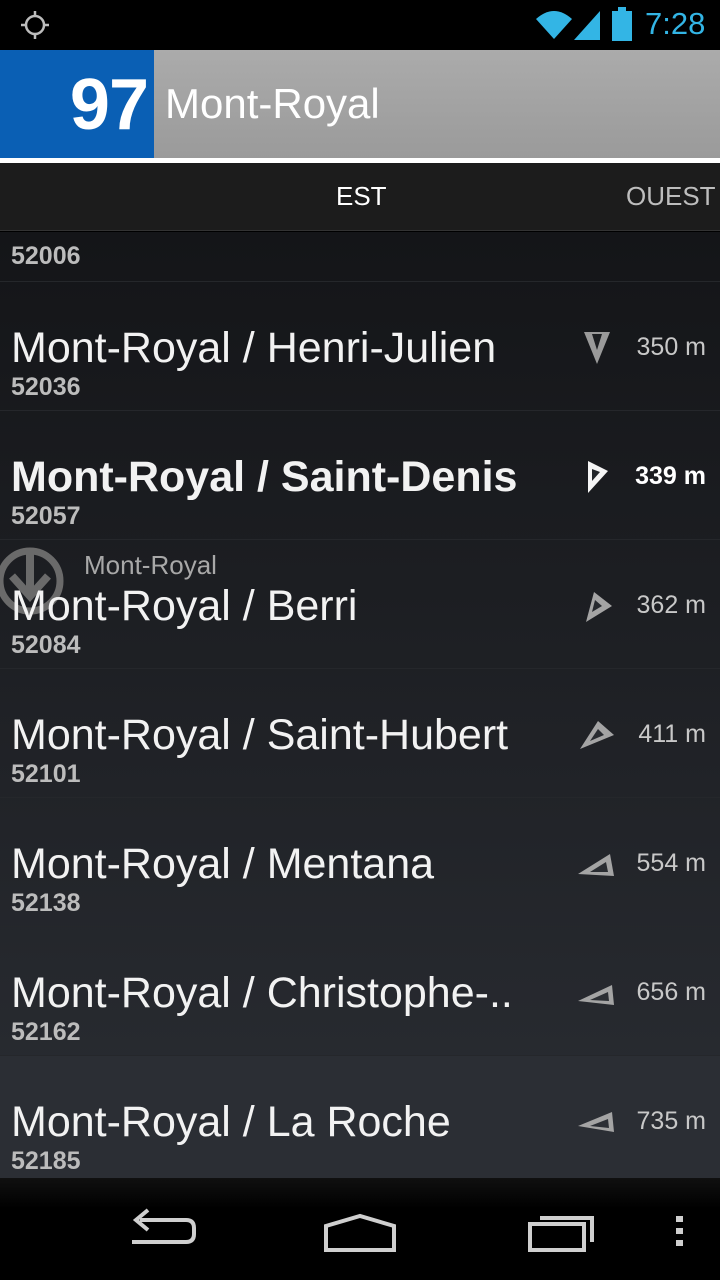 Image resolution: width=720 pixels, height=1280 pixels. I want to click on tab-ouest: OUEST, so click(671, 196).